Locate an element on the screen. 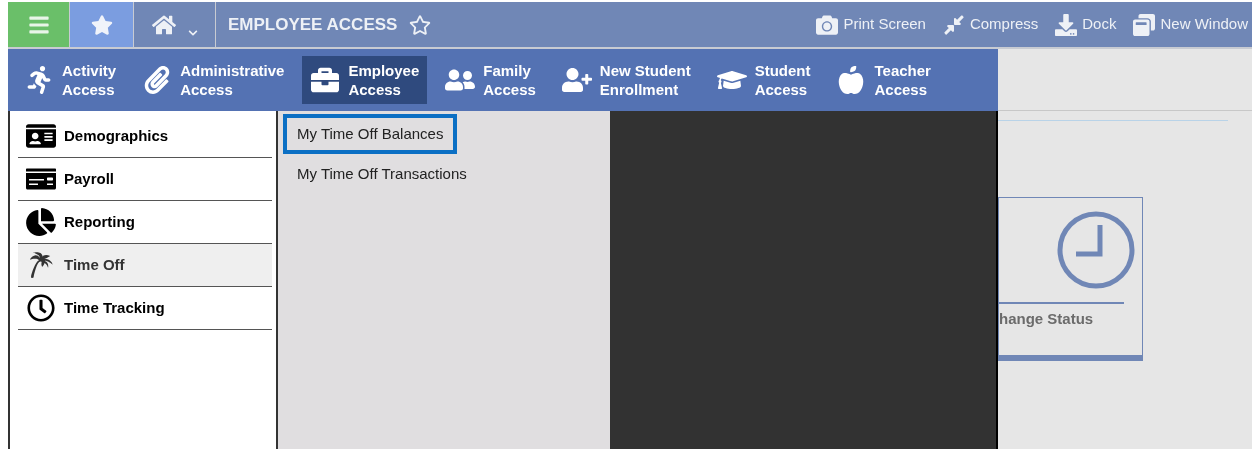  module-tab: Administrative Access is located at coordinates (213, 80).